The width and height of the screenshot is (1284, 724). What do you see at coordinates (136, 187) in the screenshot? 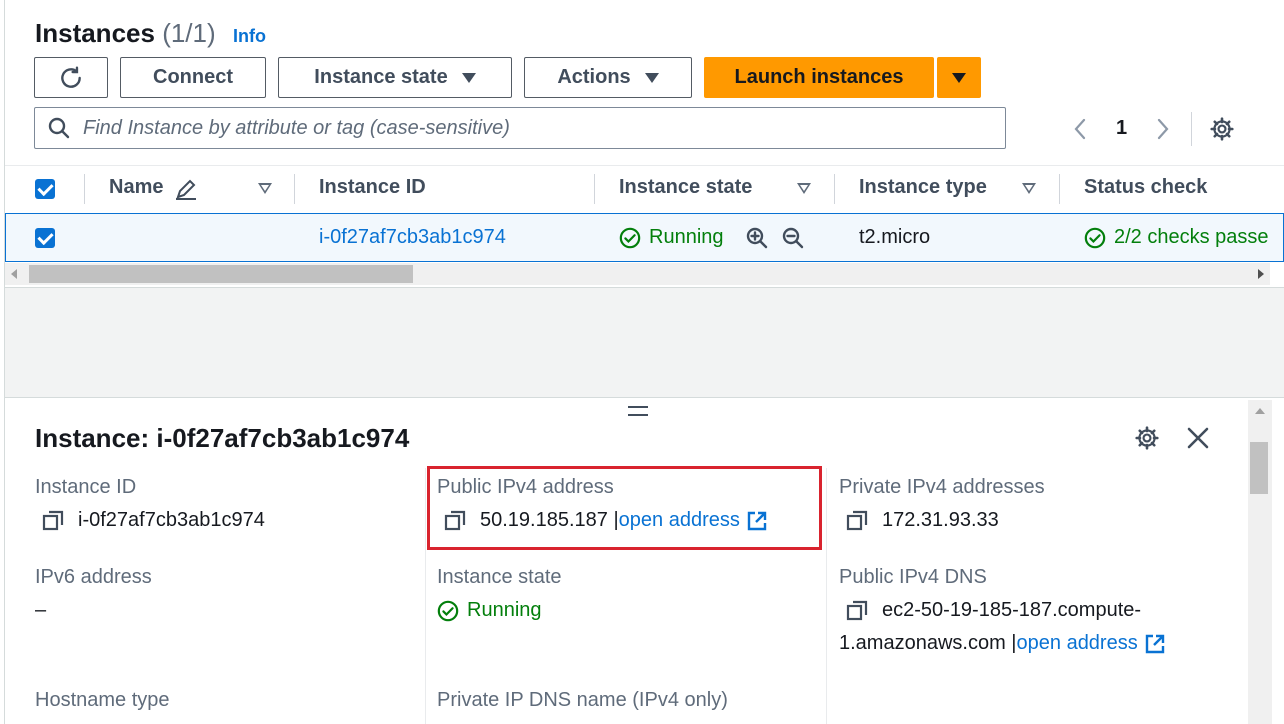
I see `column-header-name: Name` at bounding box center [136, 187].